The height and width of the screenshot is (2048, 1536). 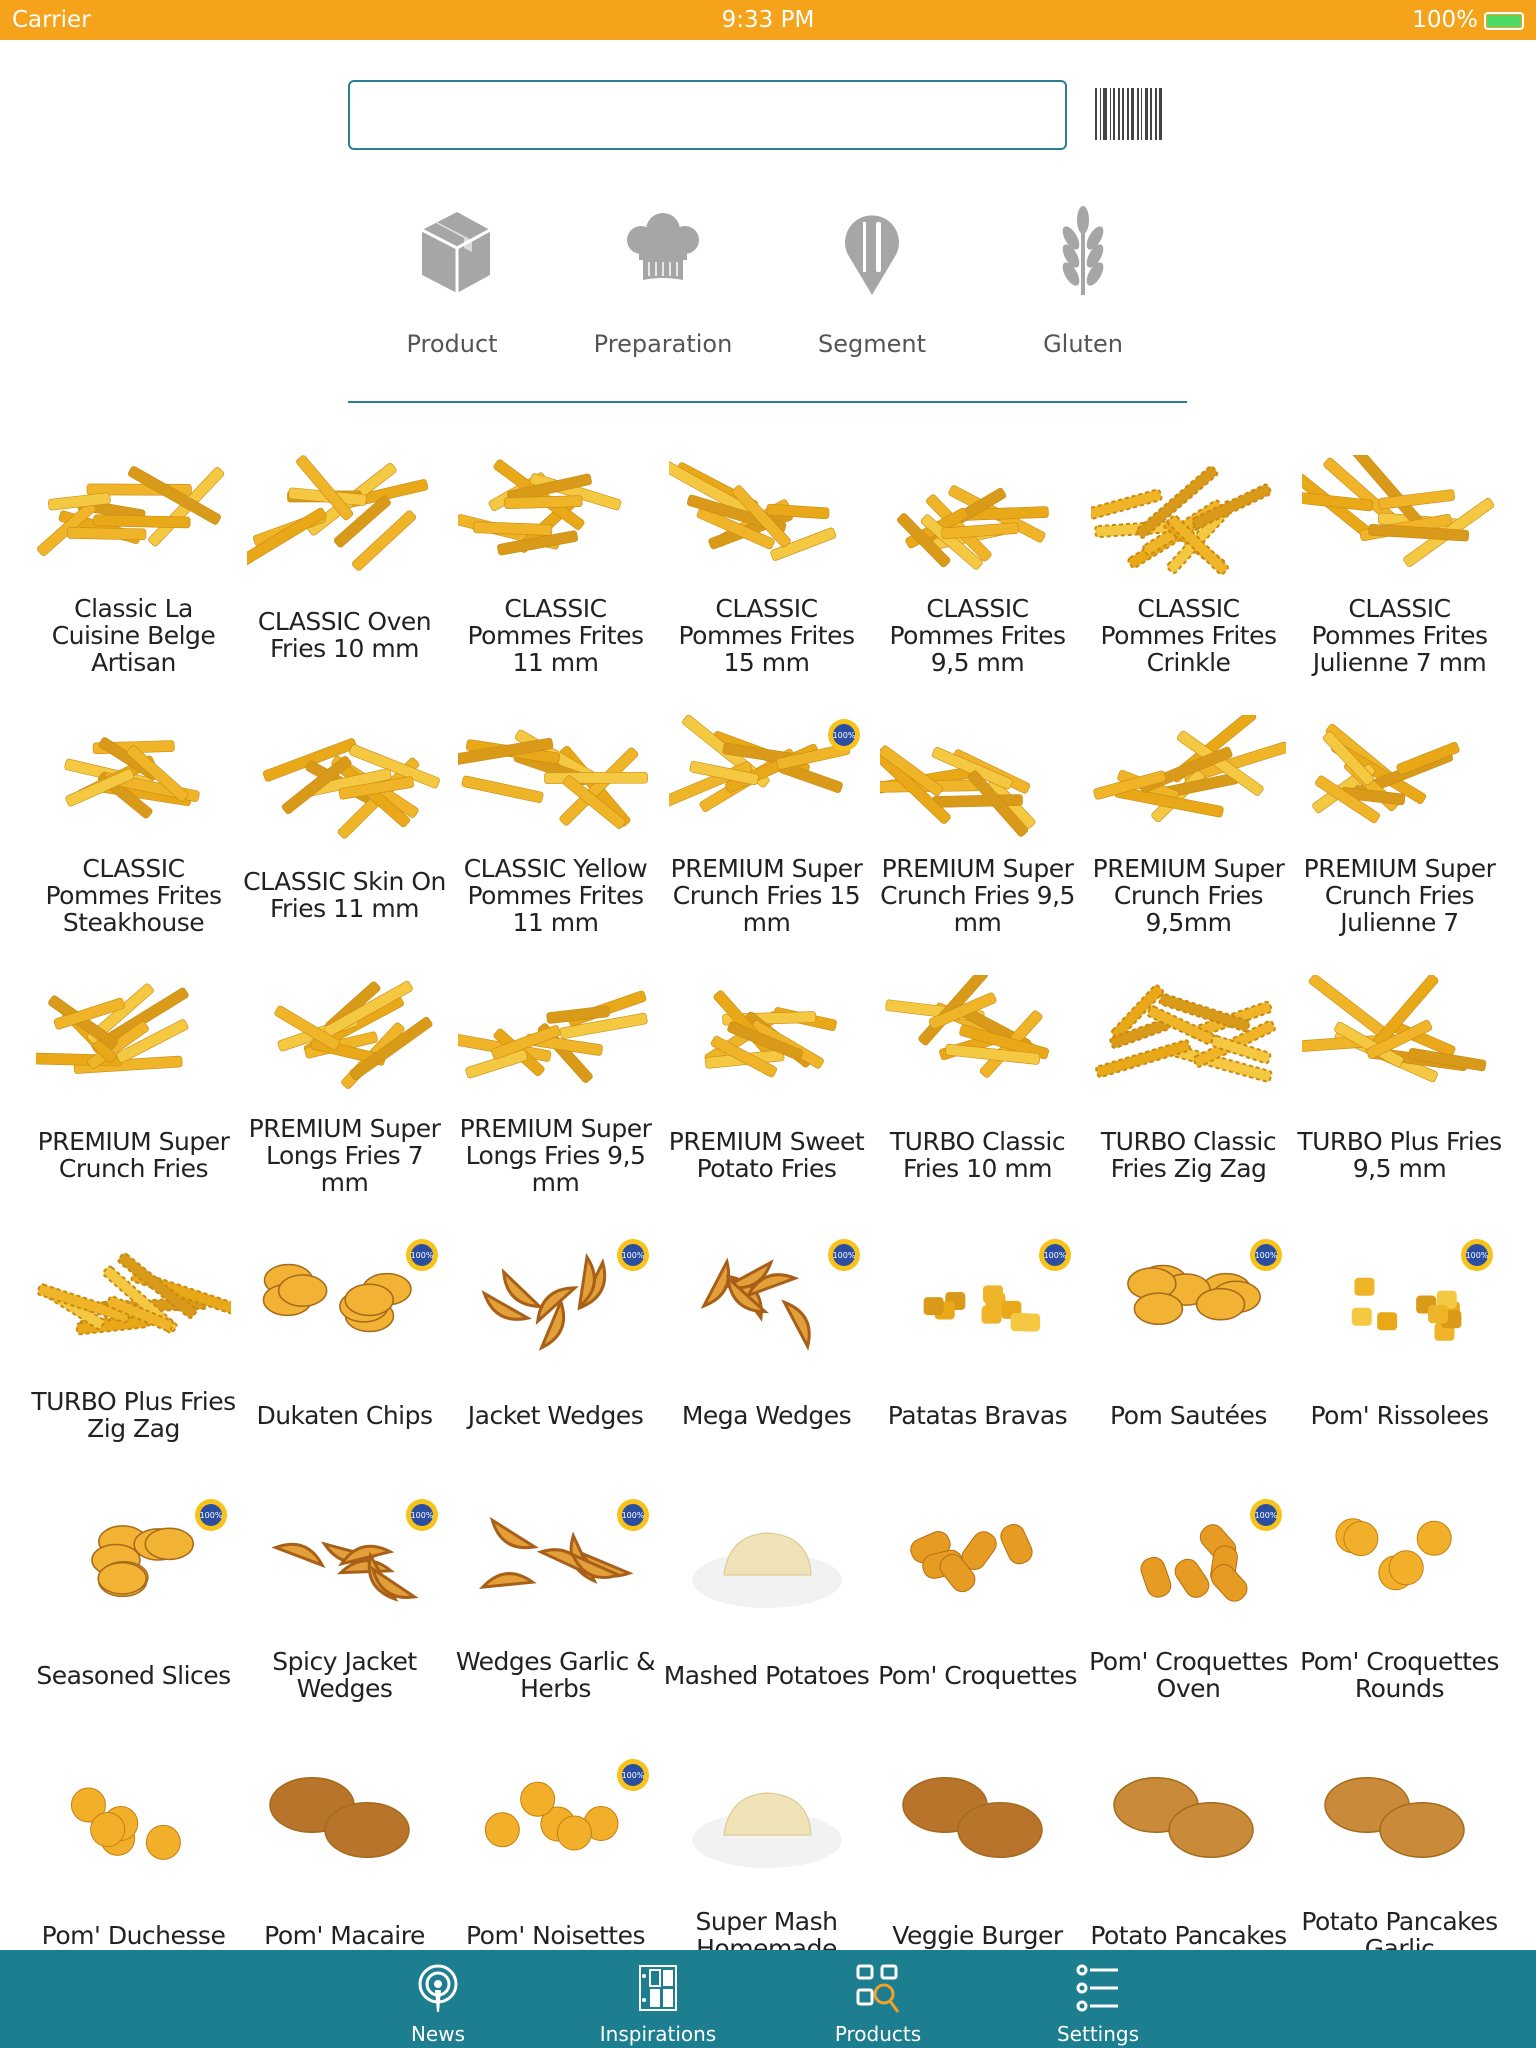 What do you see at coordinates (1188, 1675) in the screenshot?
I see `product-name: Pom' Croquettes Oven` at bounding box center [1188, 1675].